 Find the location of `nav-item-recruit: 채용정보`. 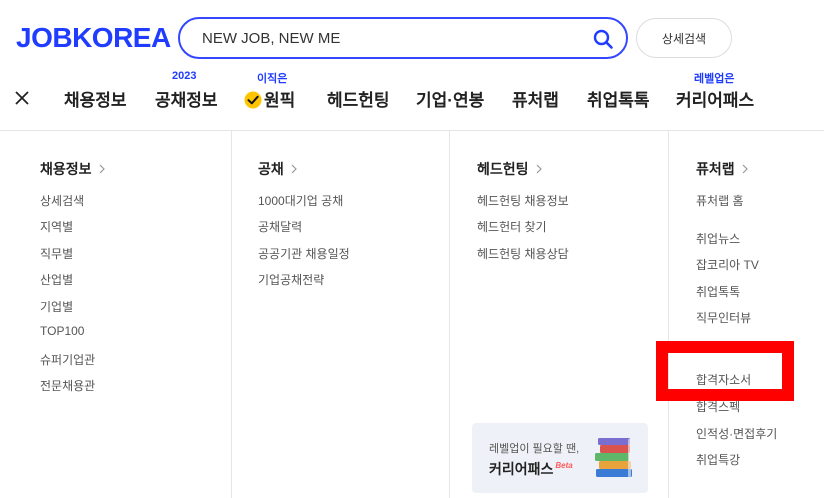

nav-item-recruit: 채용정보 is located at coordinates (95, 98).